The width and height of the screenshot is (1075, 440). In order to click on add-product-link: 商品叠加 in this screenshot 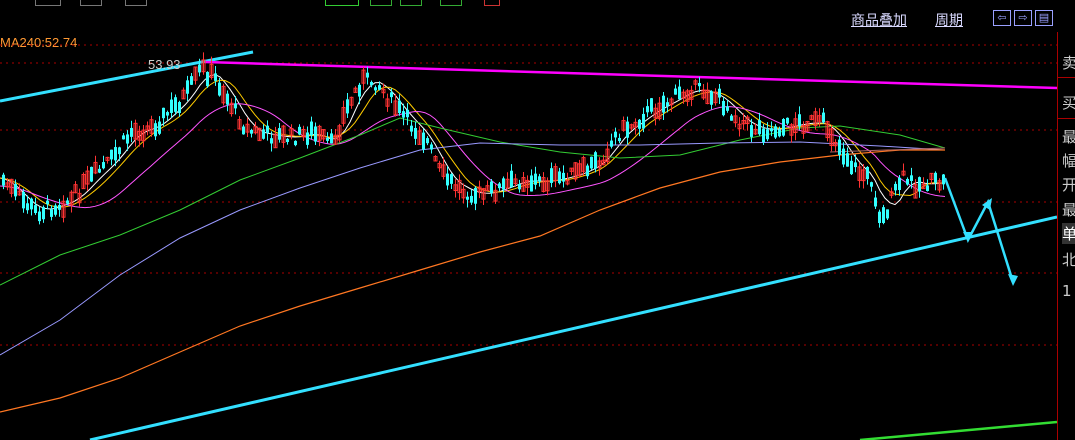, I will do `click(879, 20)`.